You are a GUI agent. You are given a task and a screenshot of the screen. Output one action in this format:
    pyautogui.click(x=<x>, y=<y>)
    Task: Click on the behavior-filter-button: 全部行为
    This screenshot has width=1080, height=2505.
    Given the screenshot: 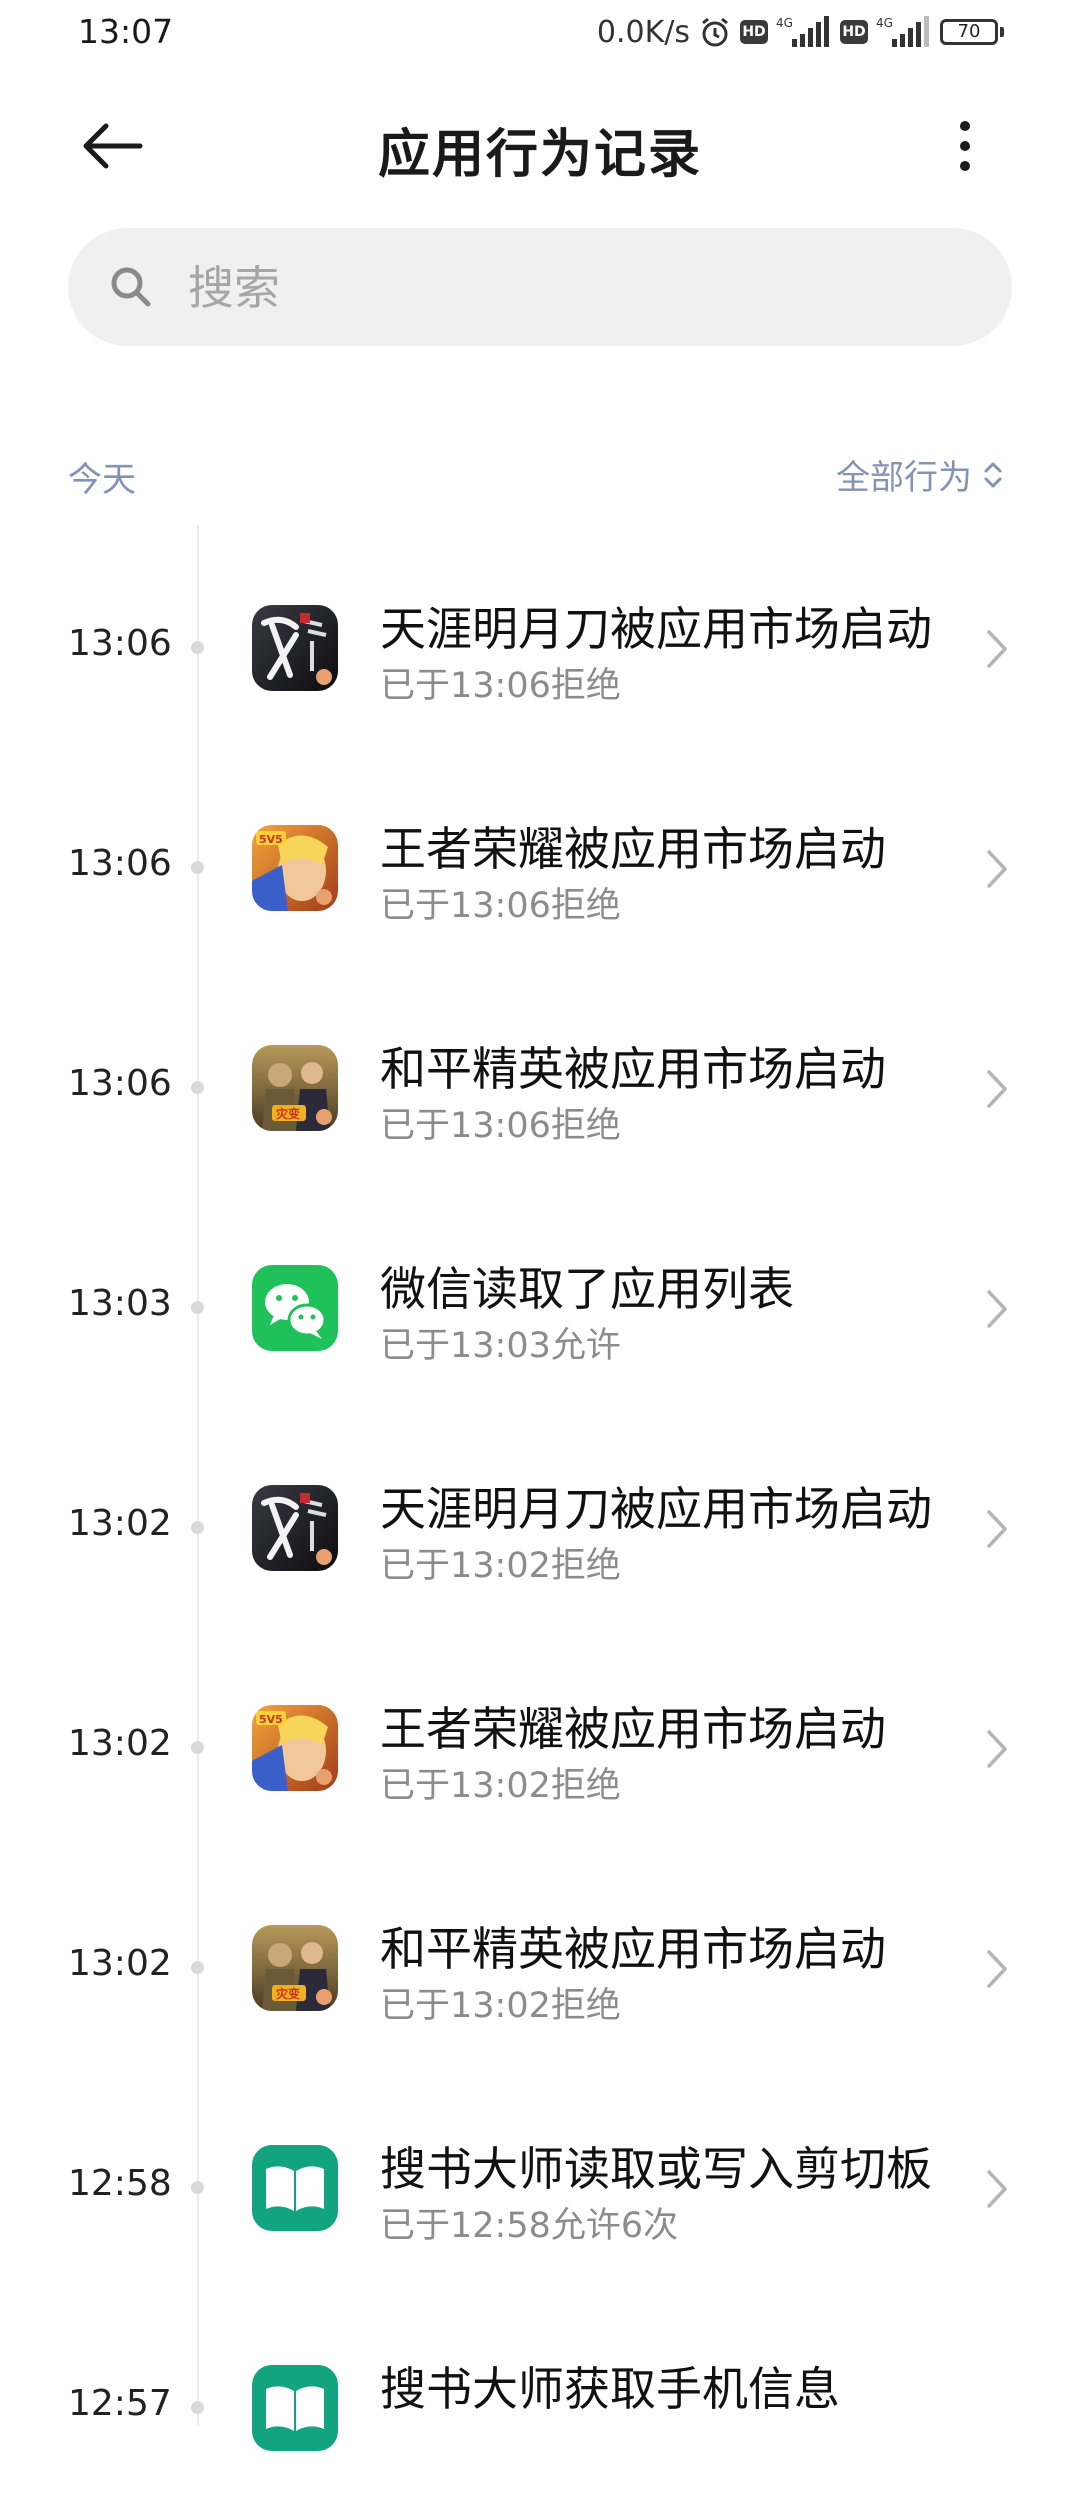 What is the action you would take?
    pyautogui.click(x=920, y=474)
    